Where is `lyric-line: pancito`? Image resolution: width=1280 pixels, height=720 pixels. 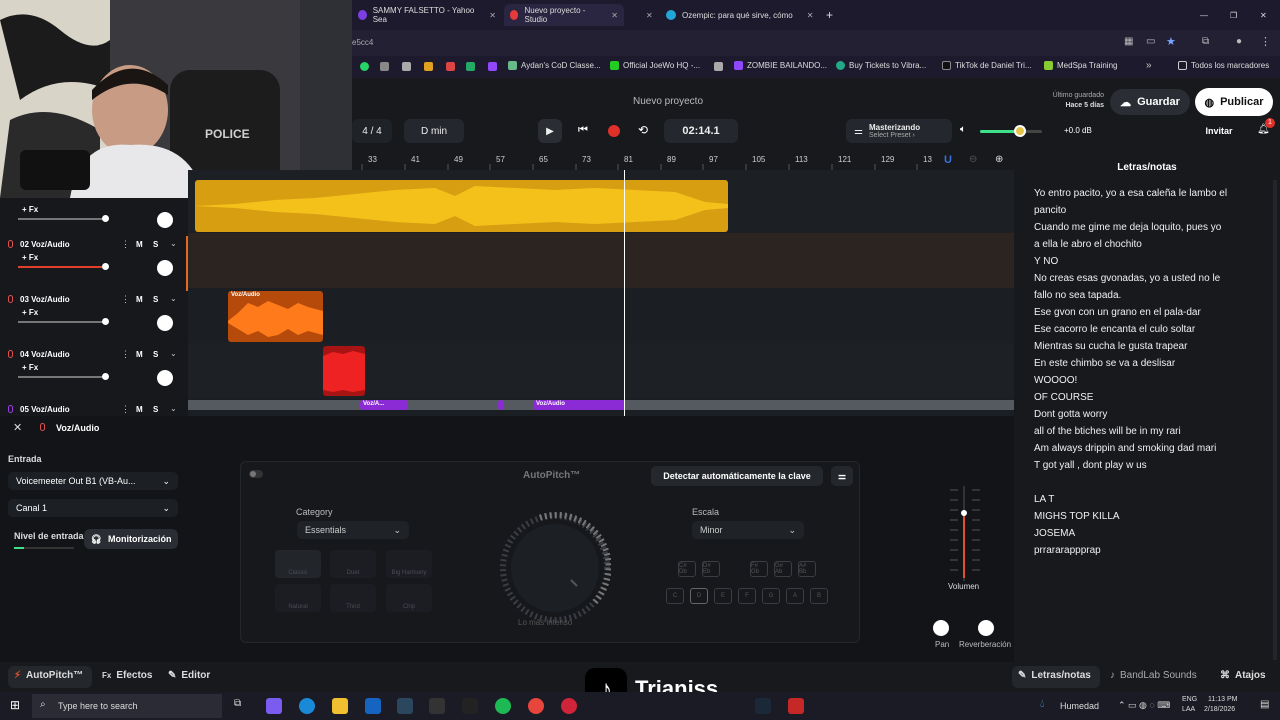 lyric-line: pancito is located at coordinates (1050, 210).